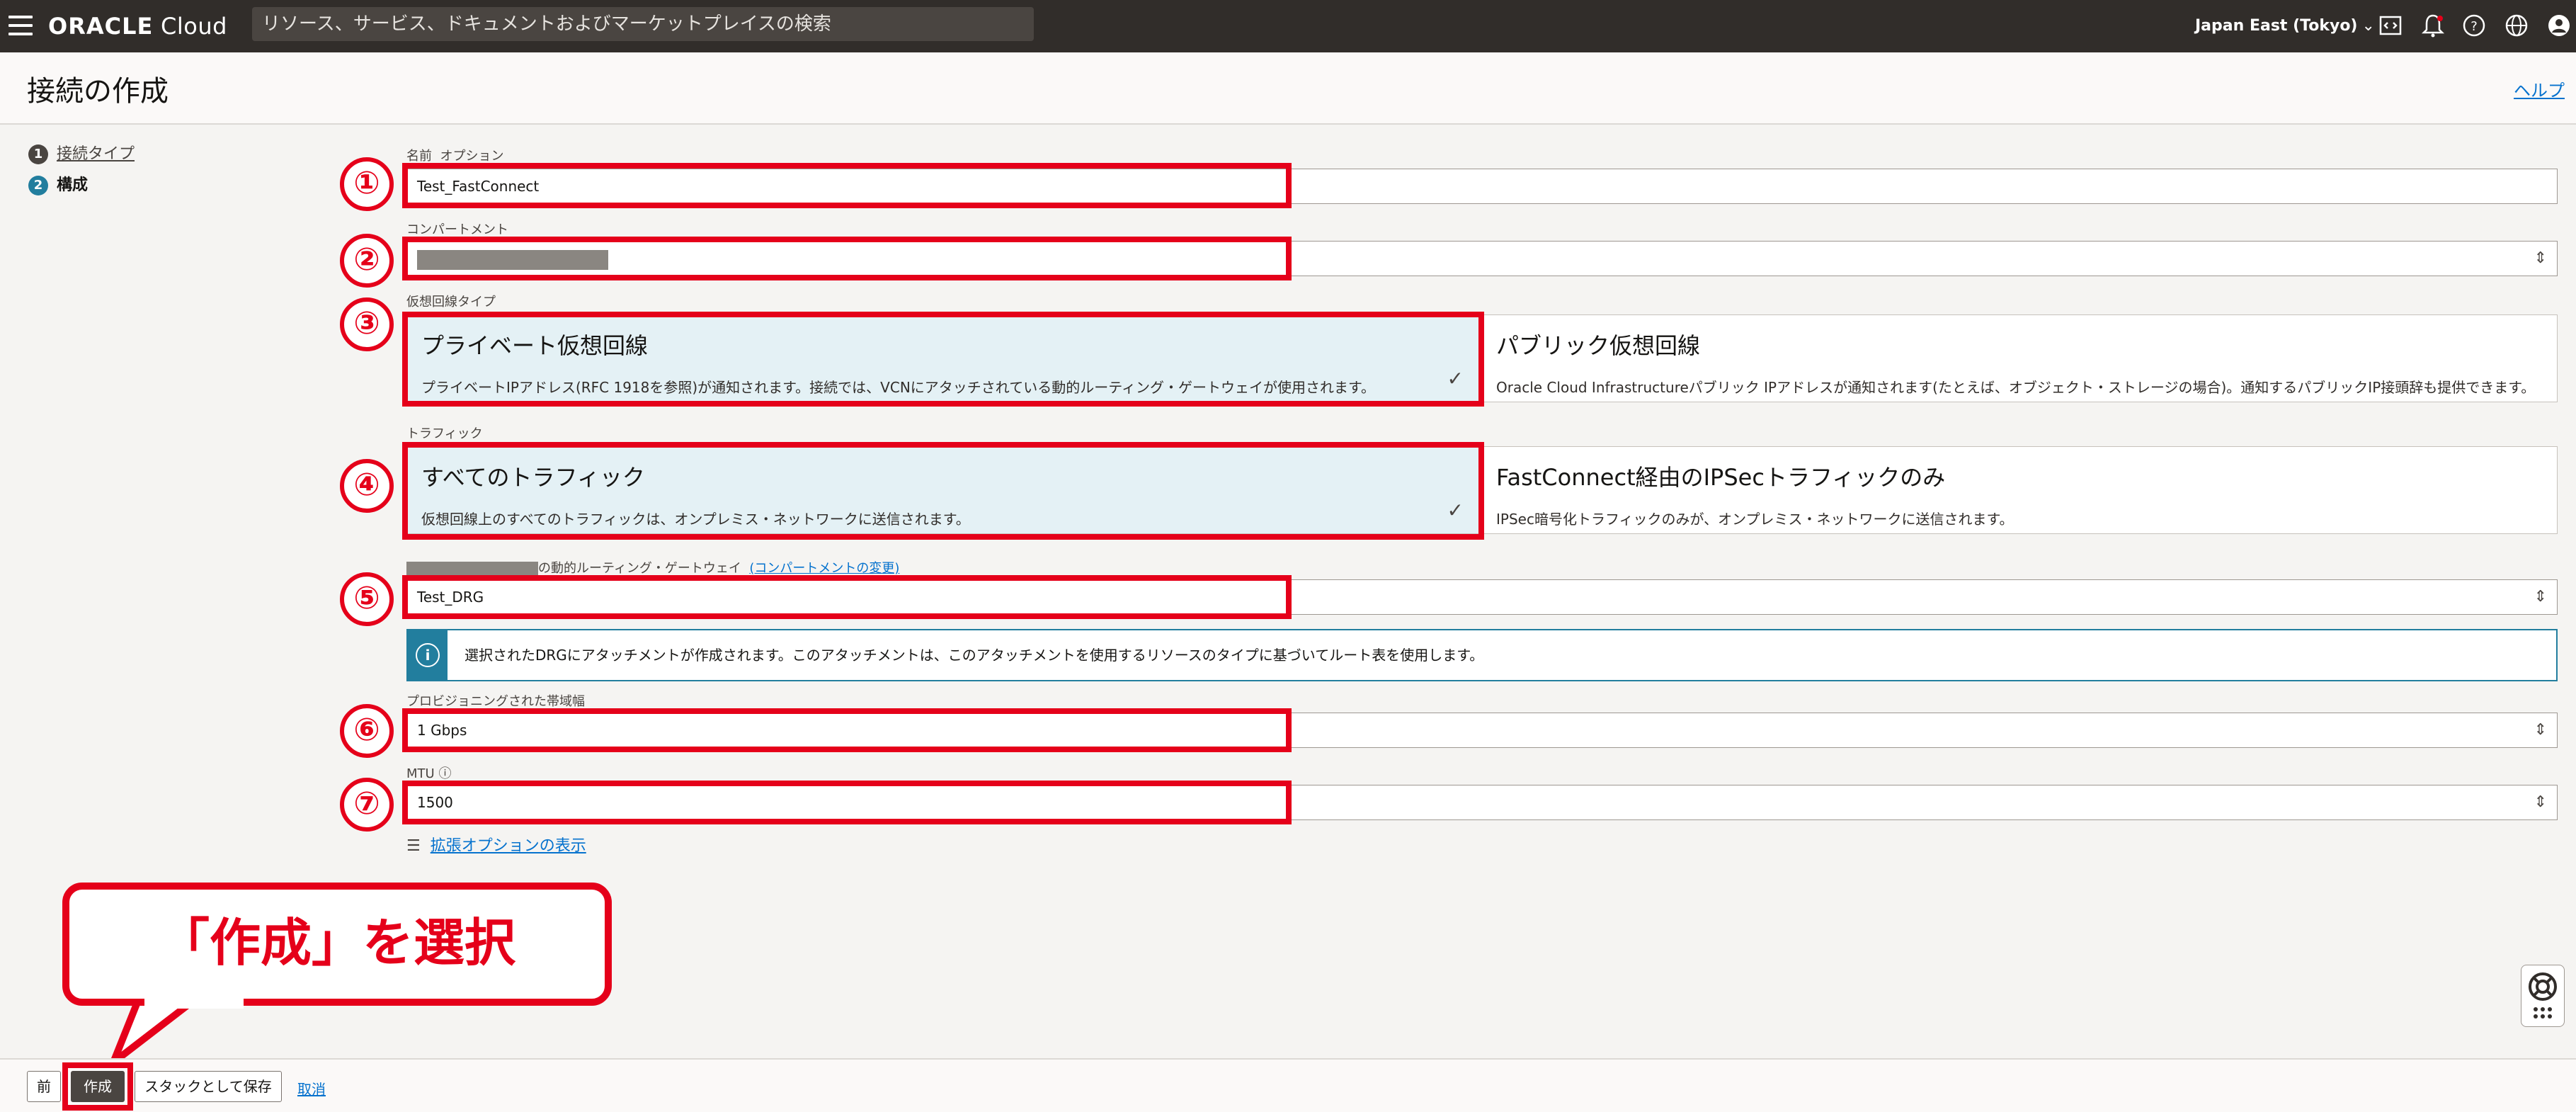 This screenshot has height=1112, width=2576. I want to click on change-compartment-link: (コンパートメントの変更), so click(824, 568).